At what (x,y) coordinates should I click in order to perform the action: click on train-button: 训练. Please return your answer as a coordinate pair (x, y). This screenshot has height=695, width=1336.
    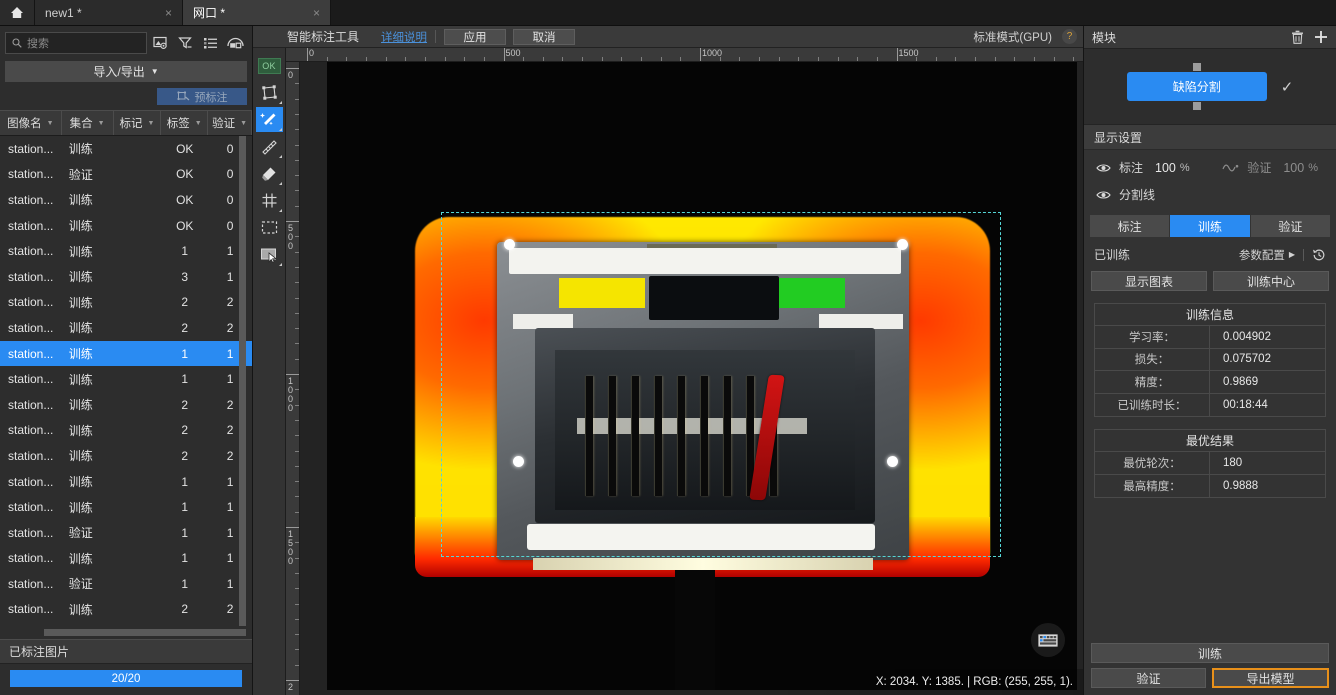
    Looking at the image, I should click on (1210, 653).